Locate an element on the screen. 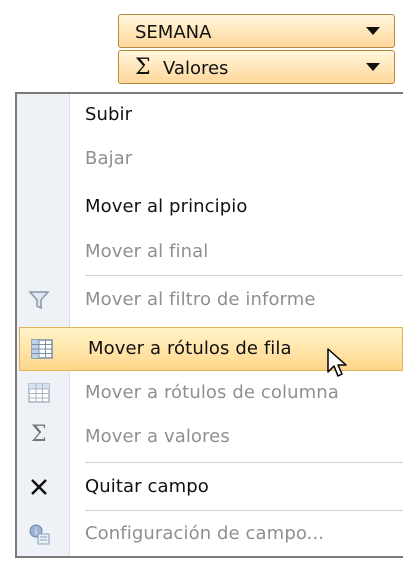 This screenshot has height=563, width=406. menu-item-label: Mover al final is located at coordinates (147, 251).